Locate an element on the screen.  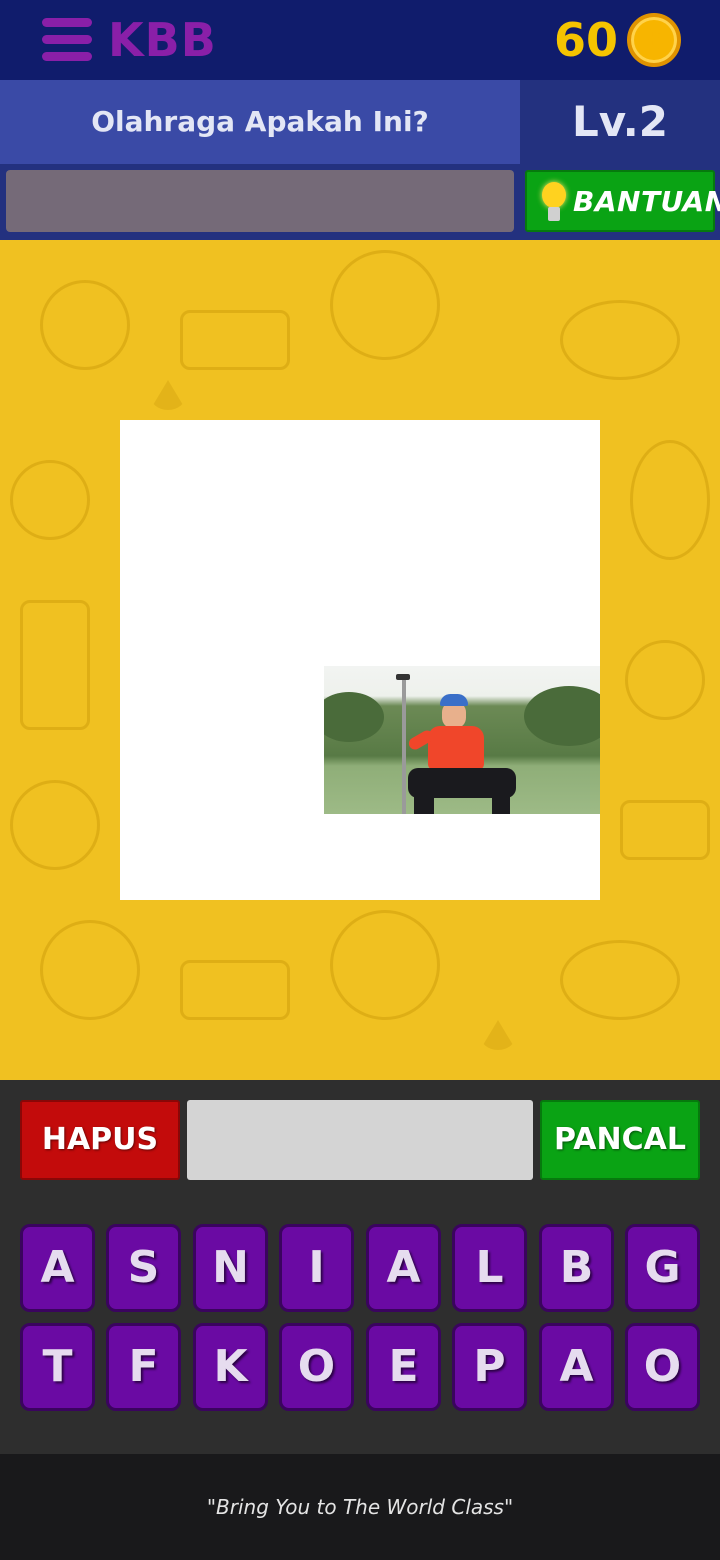
letter-key: S is located at coordinates (143, 1268).